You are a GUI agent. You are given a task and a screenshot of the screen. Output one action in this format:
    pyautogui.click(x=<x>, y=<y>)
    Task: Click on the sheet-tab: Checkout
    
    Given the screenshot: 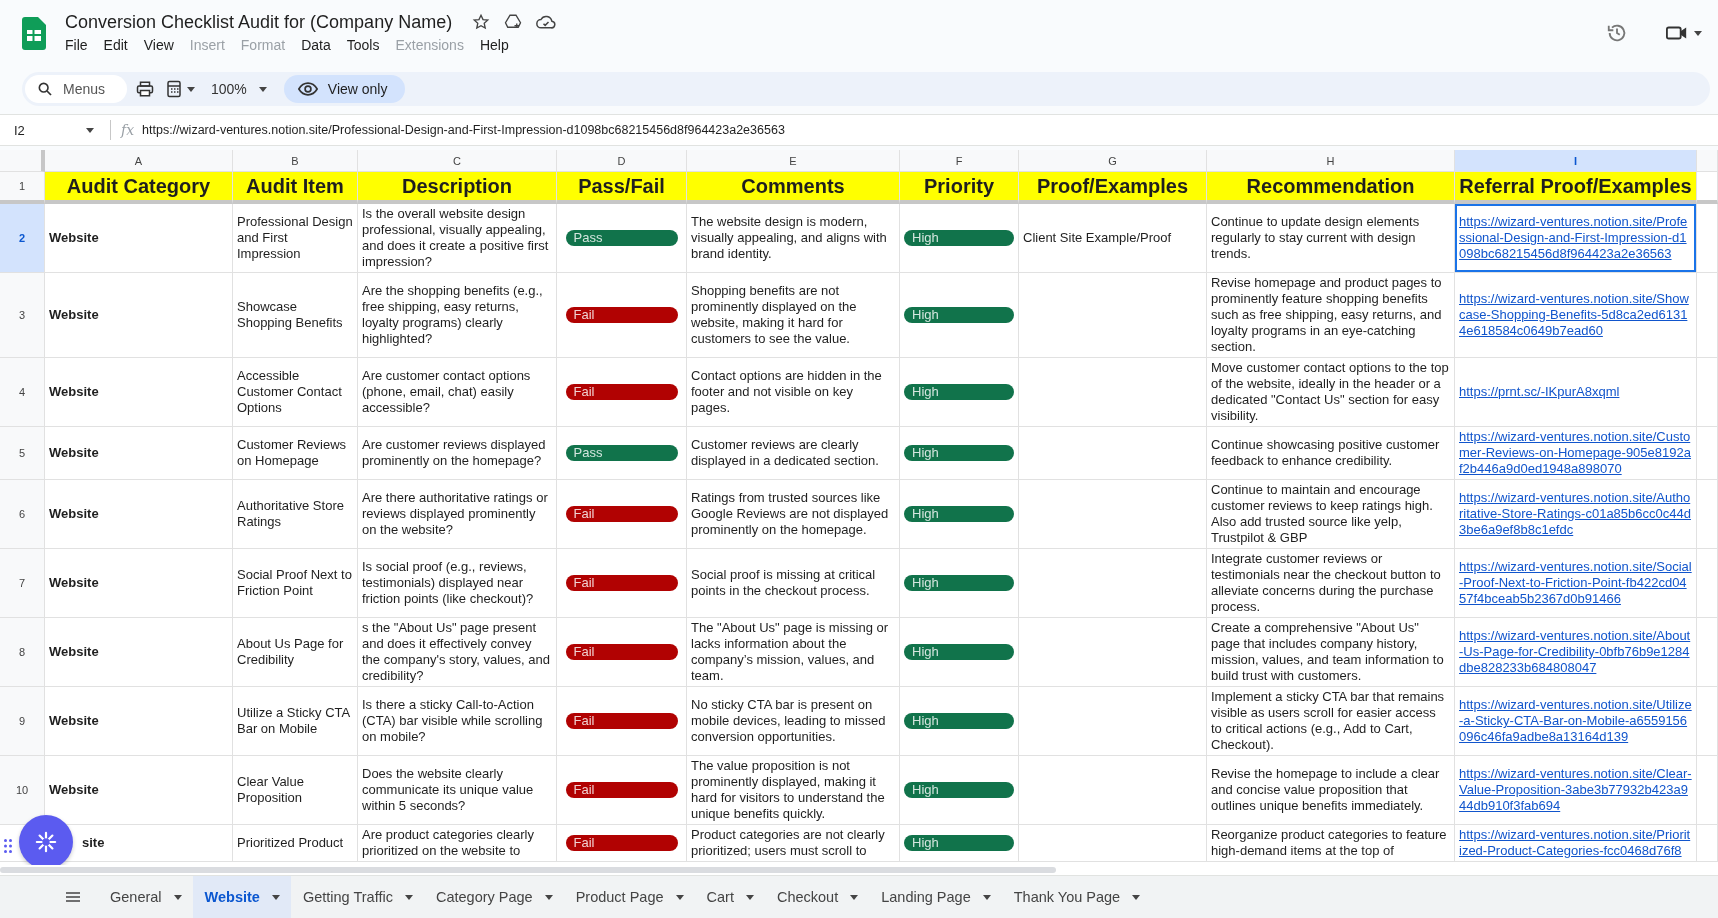 What is the action you would take?
    pyautogui.click(x=817, y=897)
    